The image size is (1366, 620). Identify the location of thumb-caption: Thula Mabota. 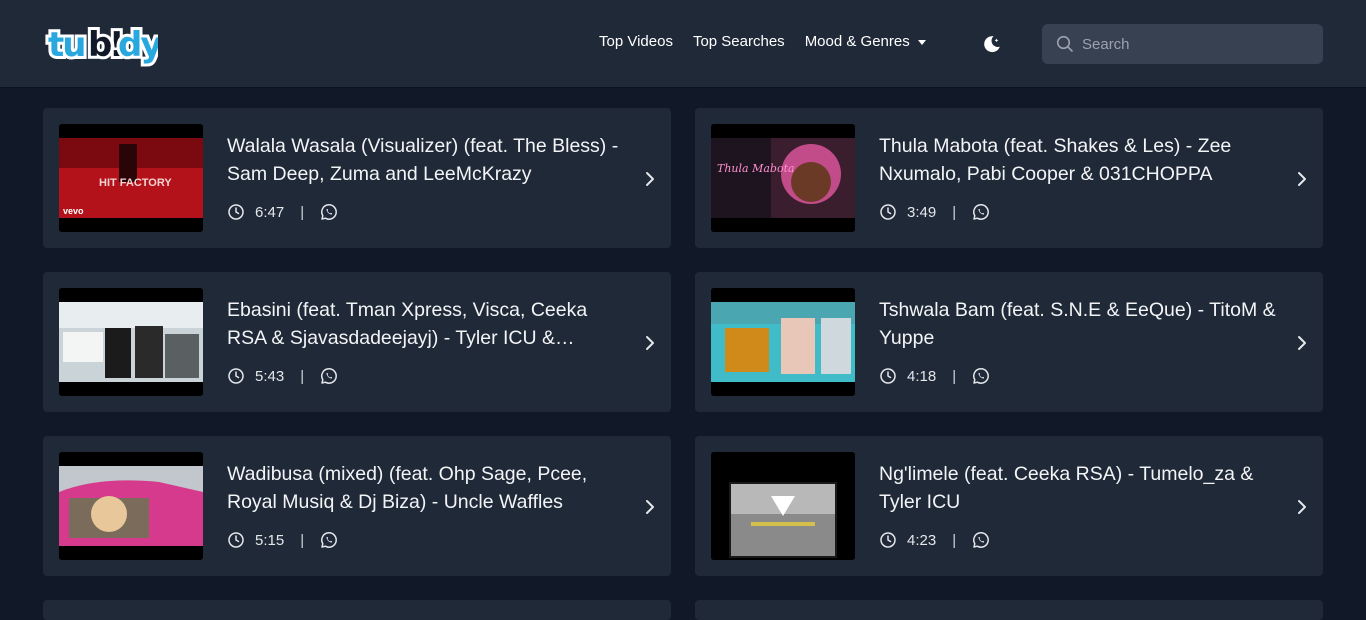
(756, 168).